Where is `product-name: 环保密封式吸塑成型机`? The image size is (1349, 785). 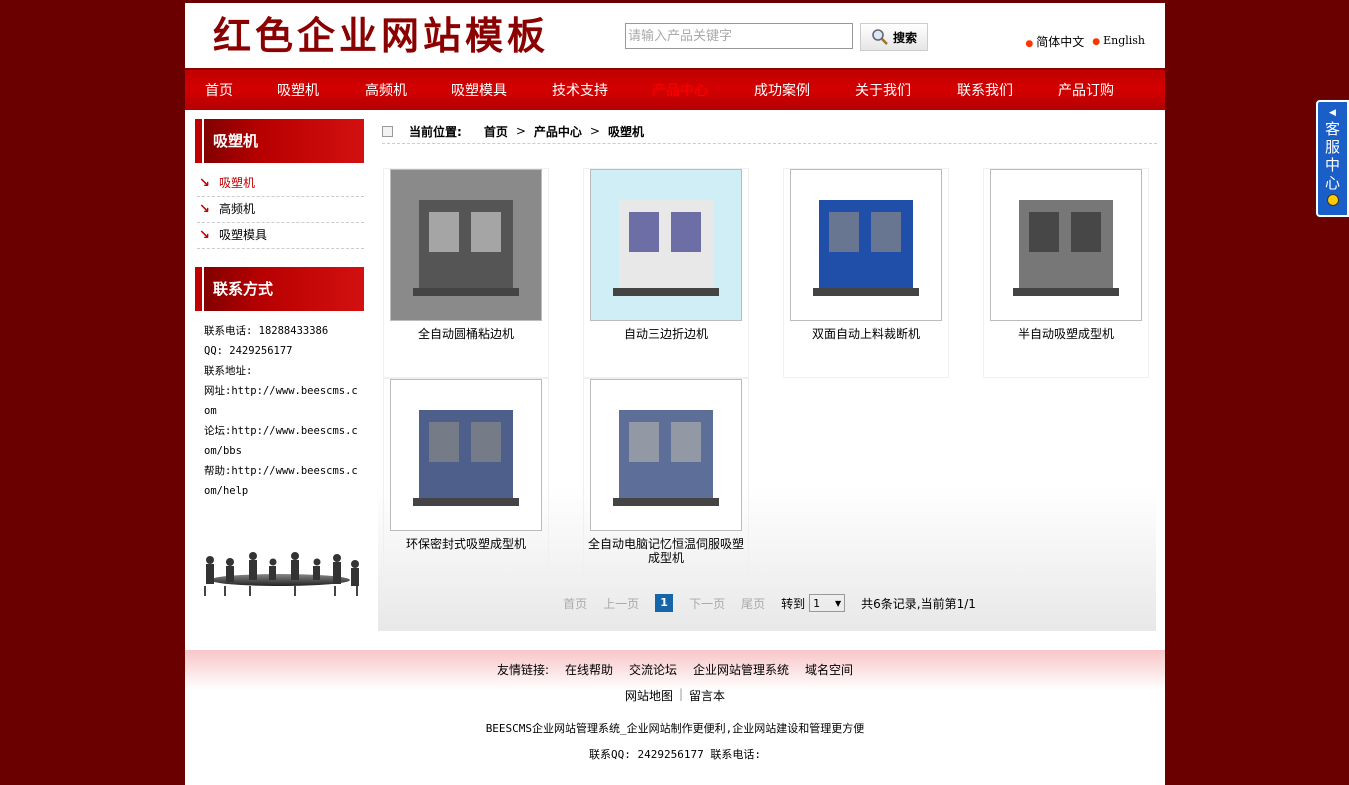
product-name: 环保密封式吸塑成型机 is located at coordinates (466, 544).